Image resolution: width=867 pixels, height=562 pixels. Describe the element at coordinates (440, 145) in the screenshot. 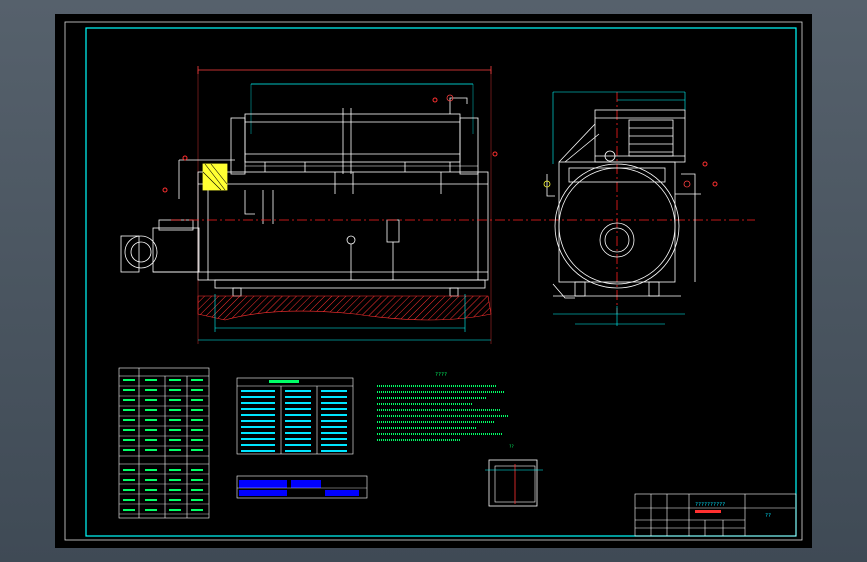

I see `red-markers` at that location.